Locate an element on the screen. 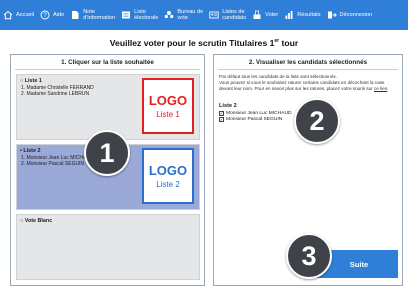 This screenshot has width=408, height=286. note-icon is located at coordinates (75, 15).